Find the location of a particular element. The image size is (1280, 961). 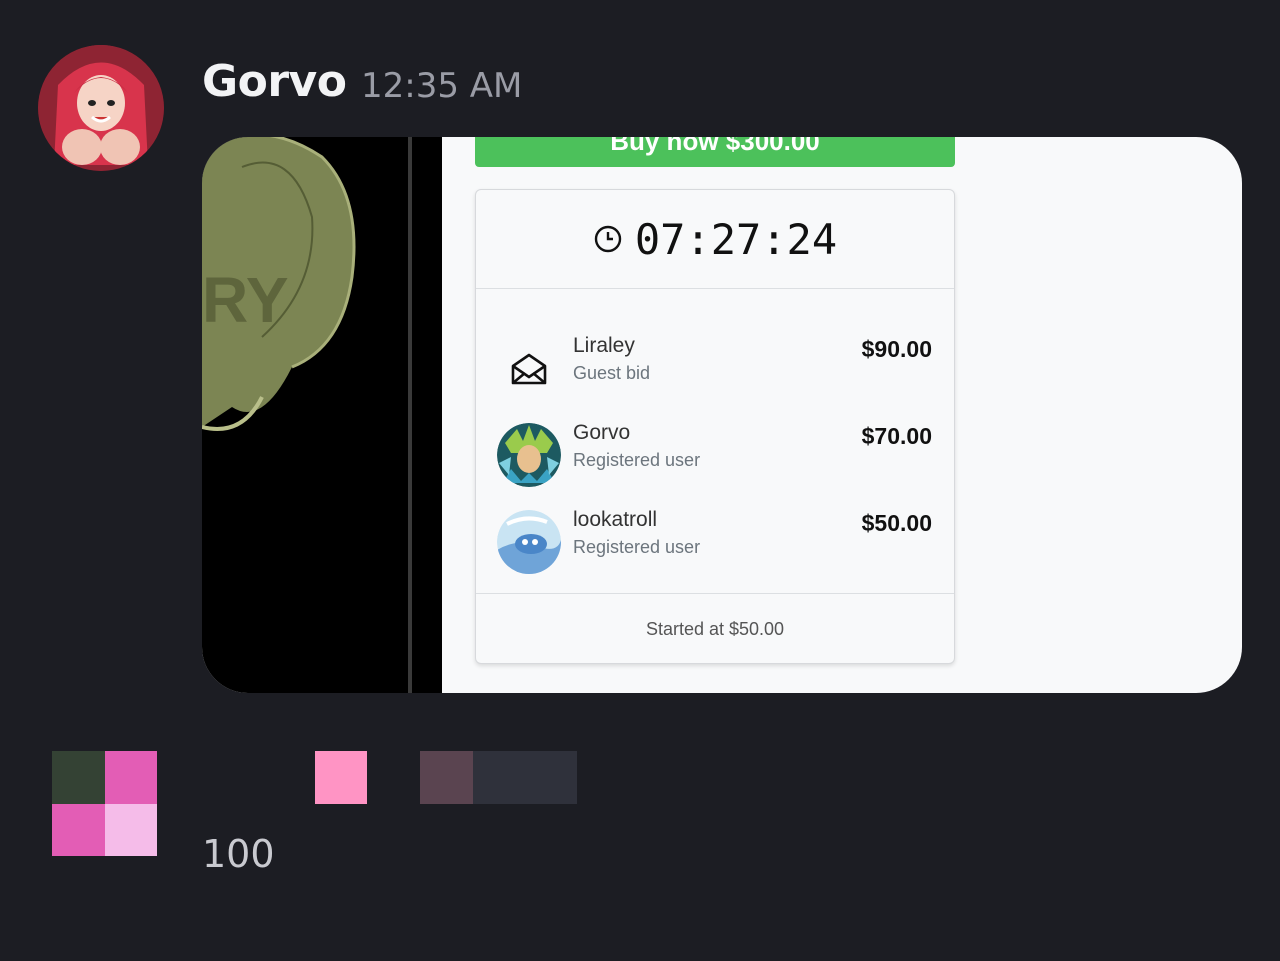

artwork-preview: RY is located at coordinates (322, 415).